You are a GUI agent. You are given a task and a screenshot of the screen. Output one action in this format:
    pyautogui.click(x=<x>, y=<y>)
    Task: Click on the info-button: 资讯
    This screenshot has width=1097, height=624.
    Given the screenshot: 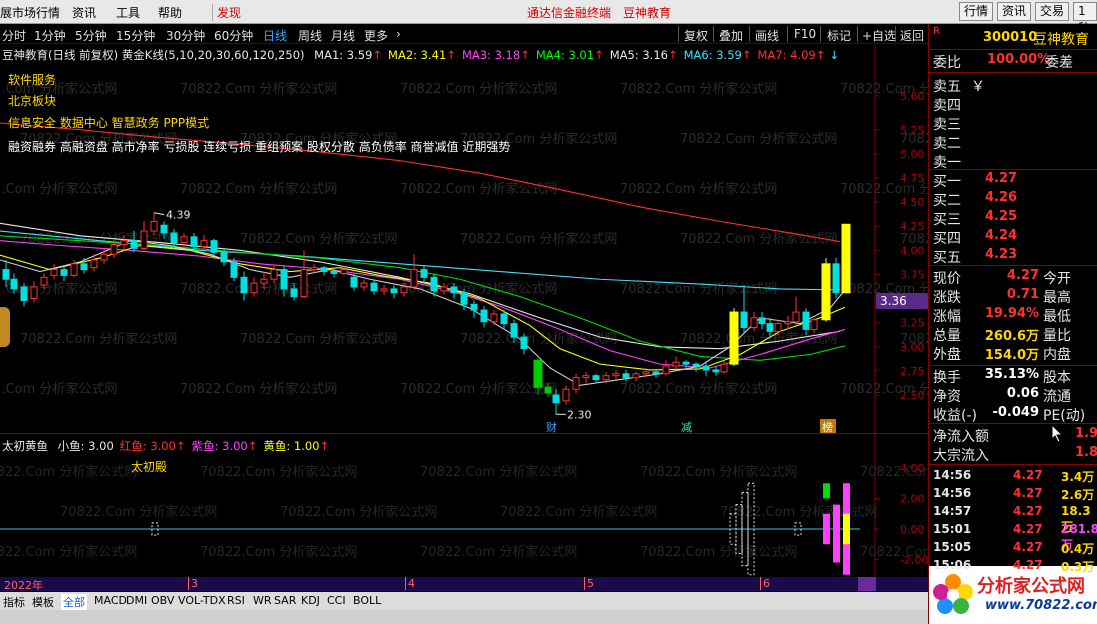 What is the action you would take?
    pyautogui.click(x=1014, y=11)
    